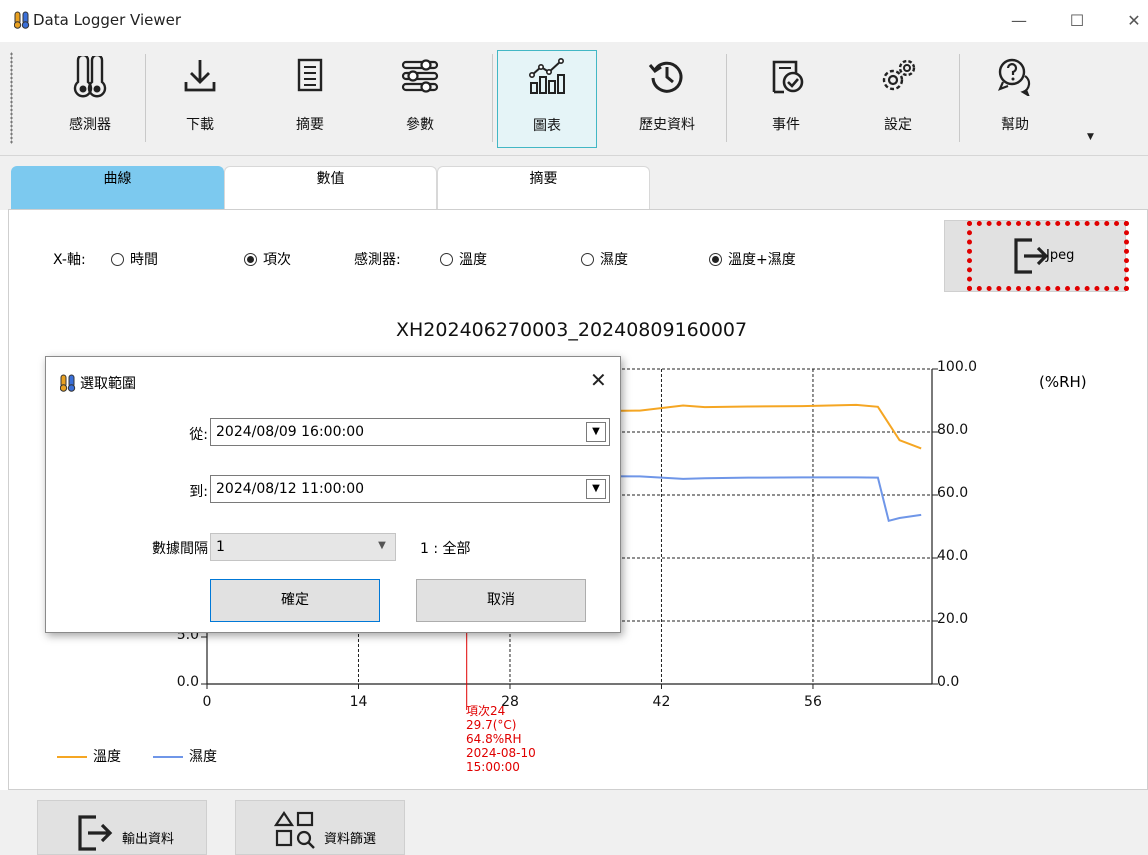  I want to click on interval-hint: 1 : 全部, so click(445, 549).